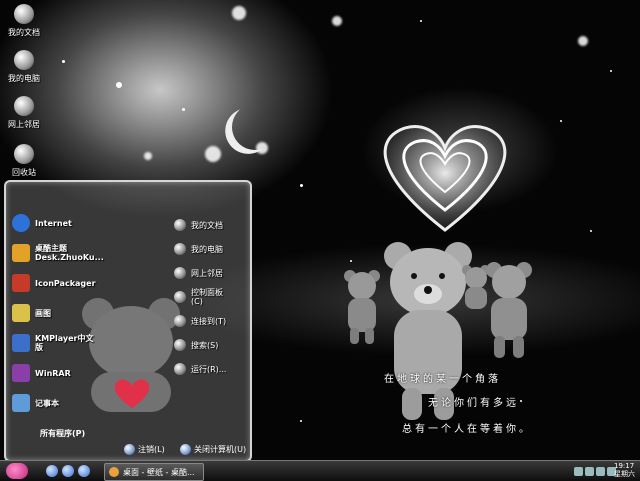  I want to click on menu-item-label: 控制面板 (C), so click(207, 297).